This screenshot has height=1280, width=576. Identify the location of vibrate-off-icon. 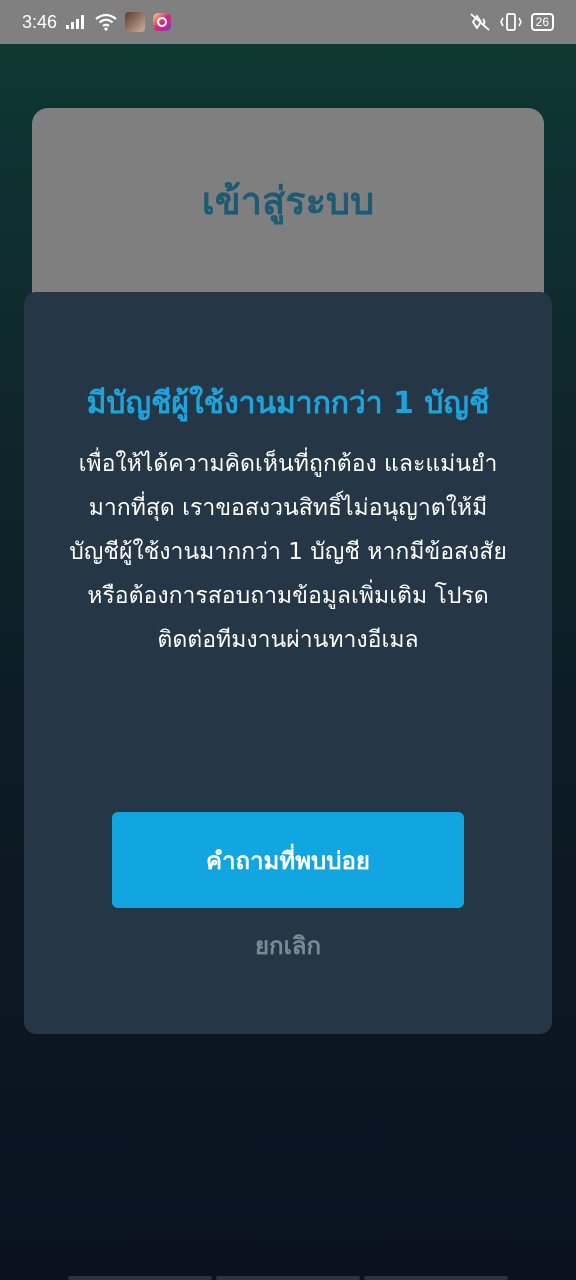
(480, 22).